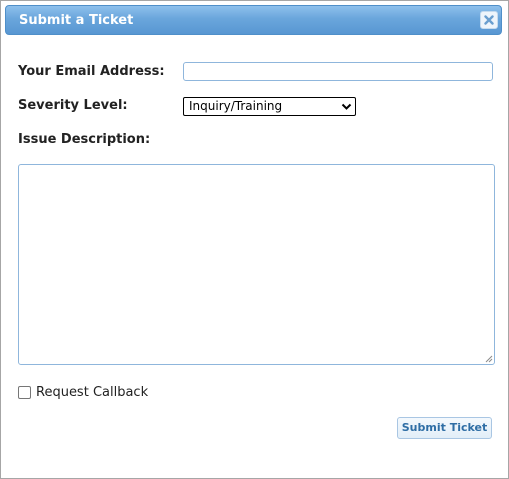 The width and height of the screenshot is (509, 479). Describe the element at coordinates (338, 71) in the screenshot. I see `email-field` at that location.